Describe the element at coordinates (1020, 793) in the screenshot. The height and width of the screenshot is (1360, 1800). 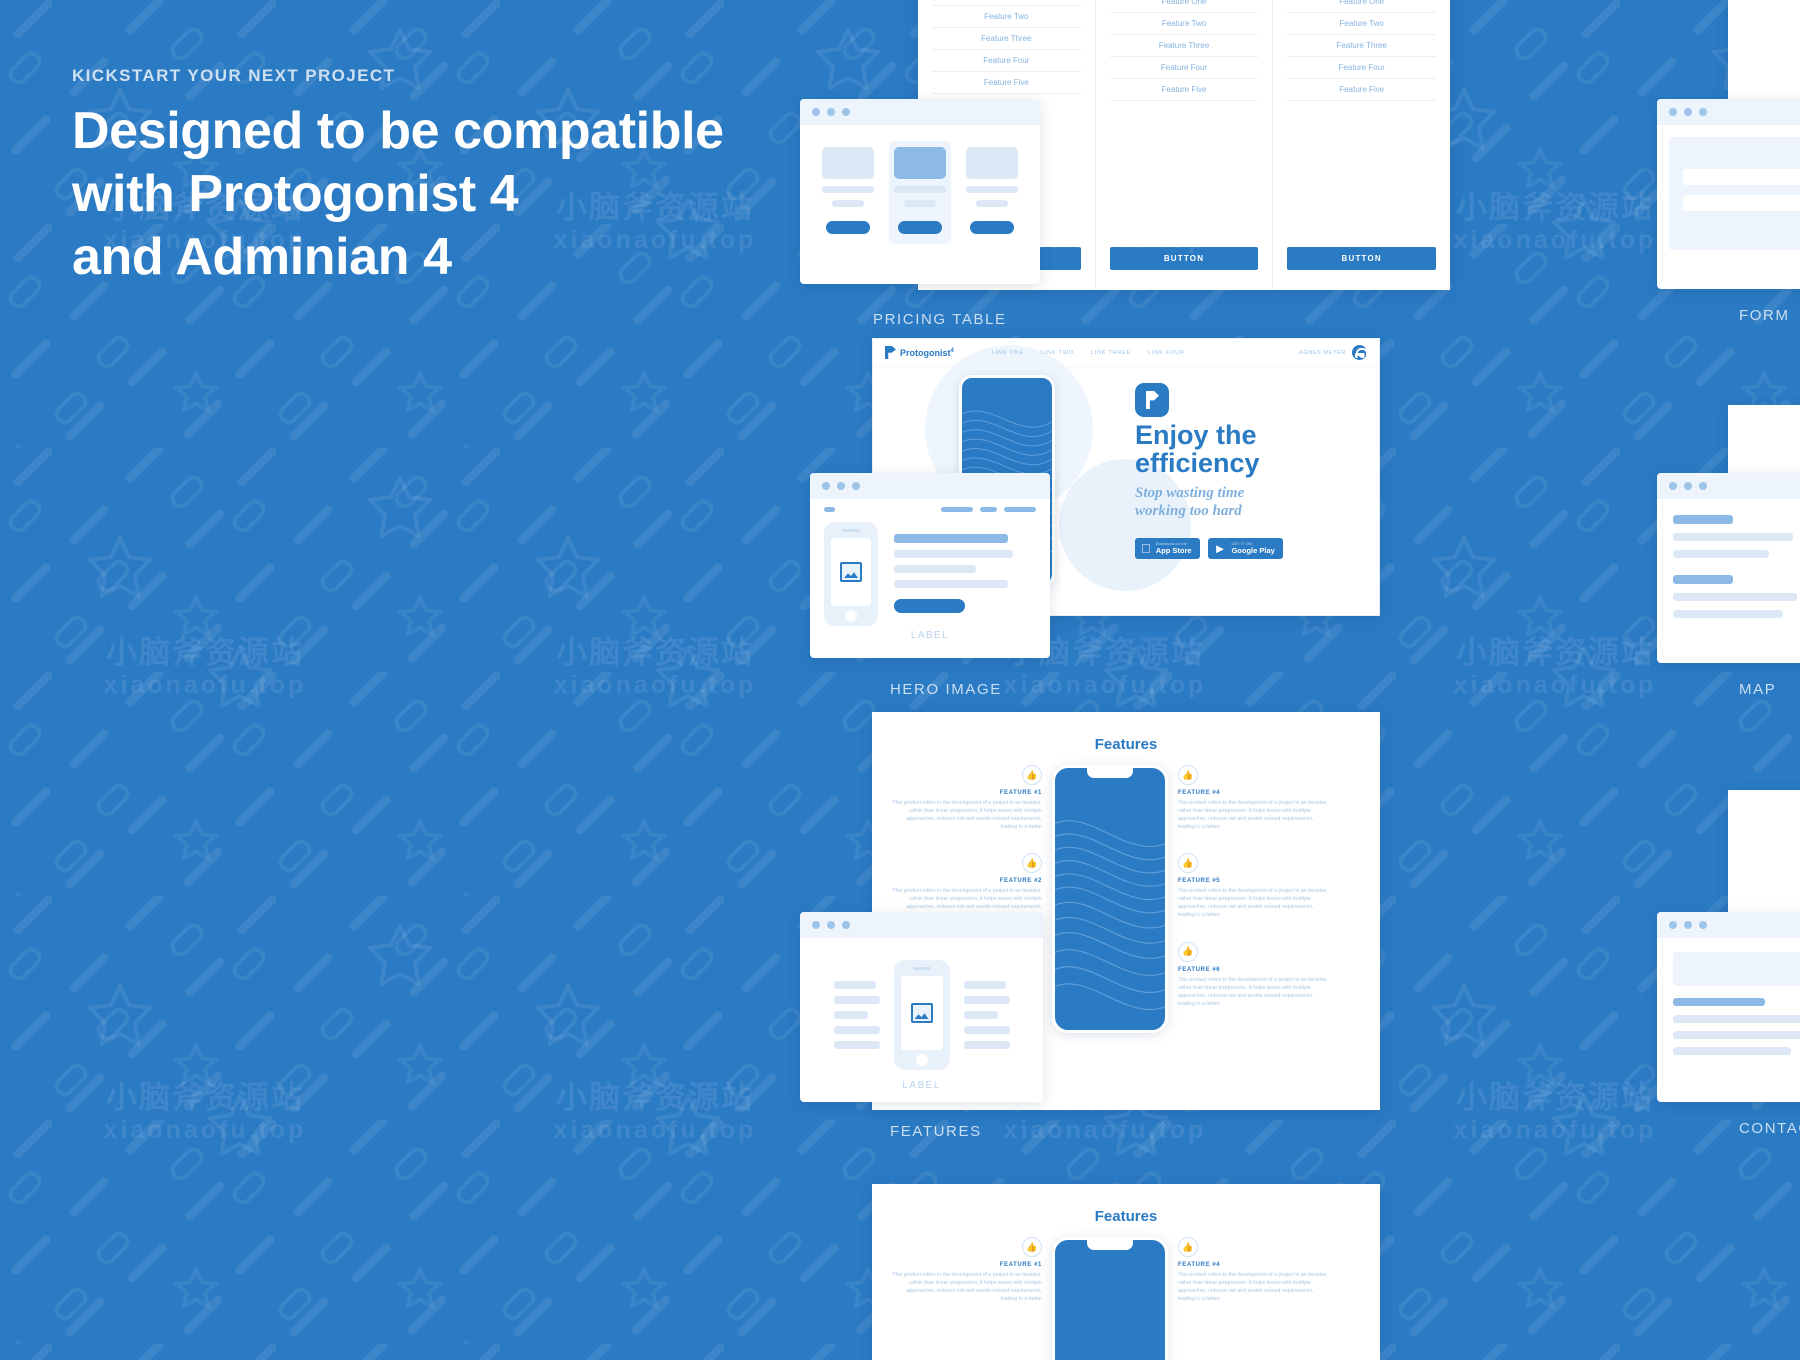
I see `feature-title: FEATURE #1` at that location.